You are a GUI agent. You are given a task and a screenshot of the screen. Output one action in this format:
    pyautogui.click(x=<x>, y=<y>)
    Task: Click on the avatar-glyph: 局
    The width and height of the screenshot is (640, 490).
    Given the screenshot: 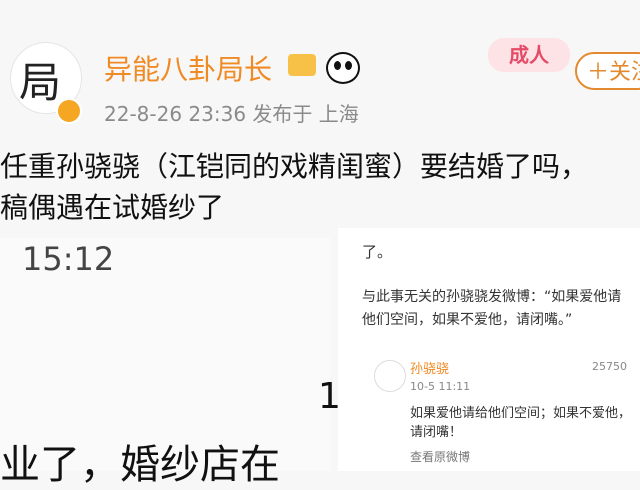 What is the action you would take?
    pyautogui.click(x=40, y=82)
    